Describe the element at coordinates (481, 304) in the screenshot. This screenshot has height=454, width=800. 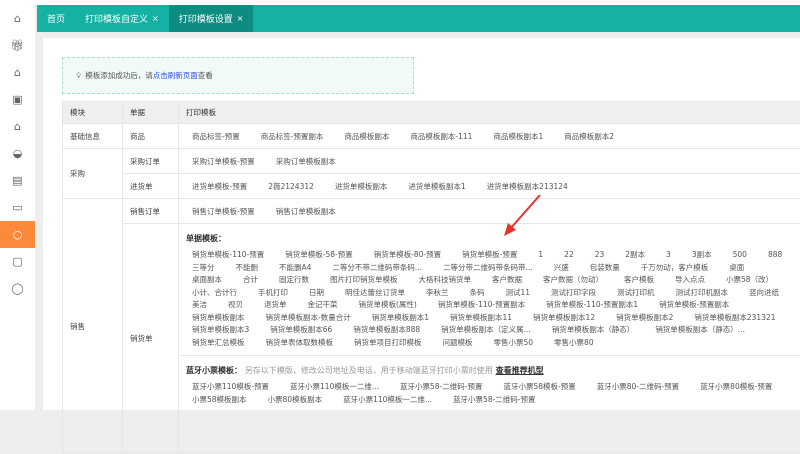
I see `template-link: 销货单模板-110-预置副本` at that location.